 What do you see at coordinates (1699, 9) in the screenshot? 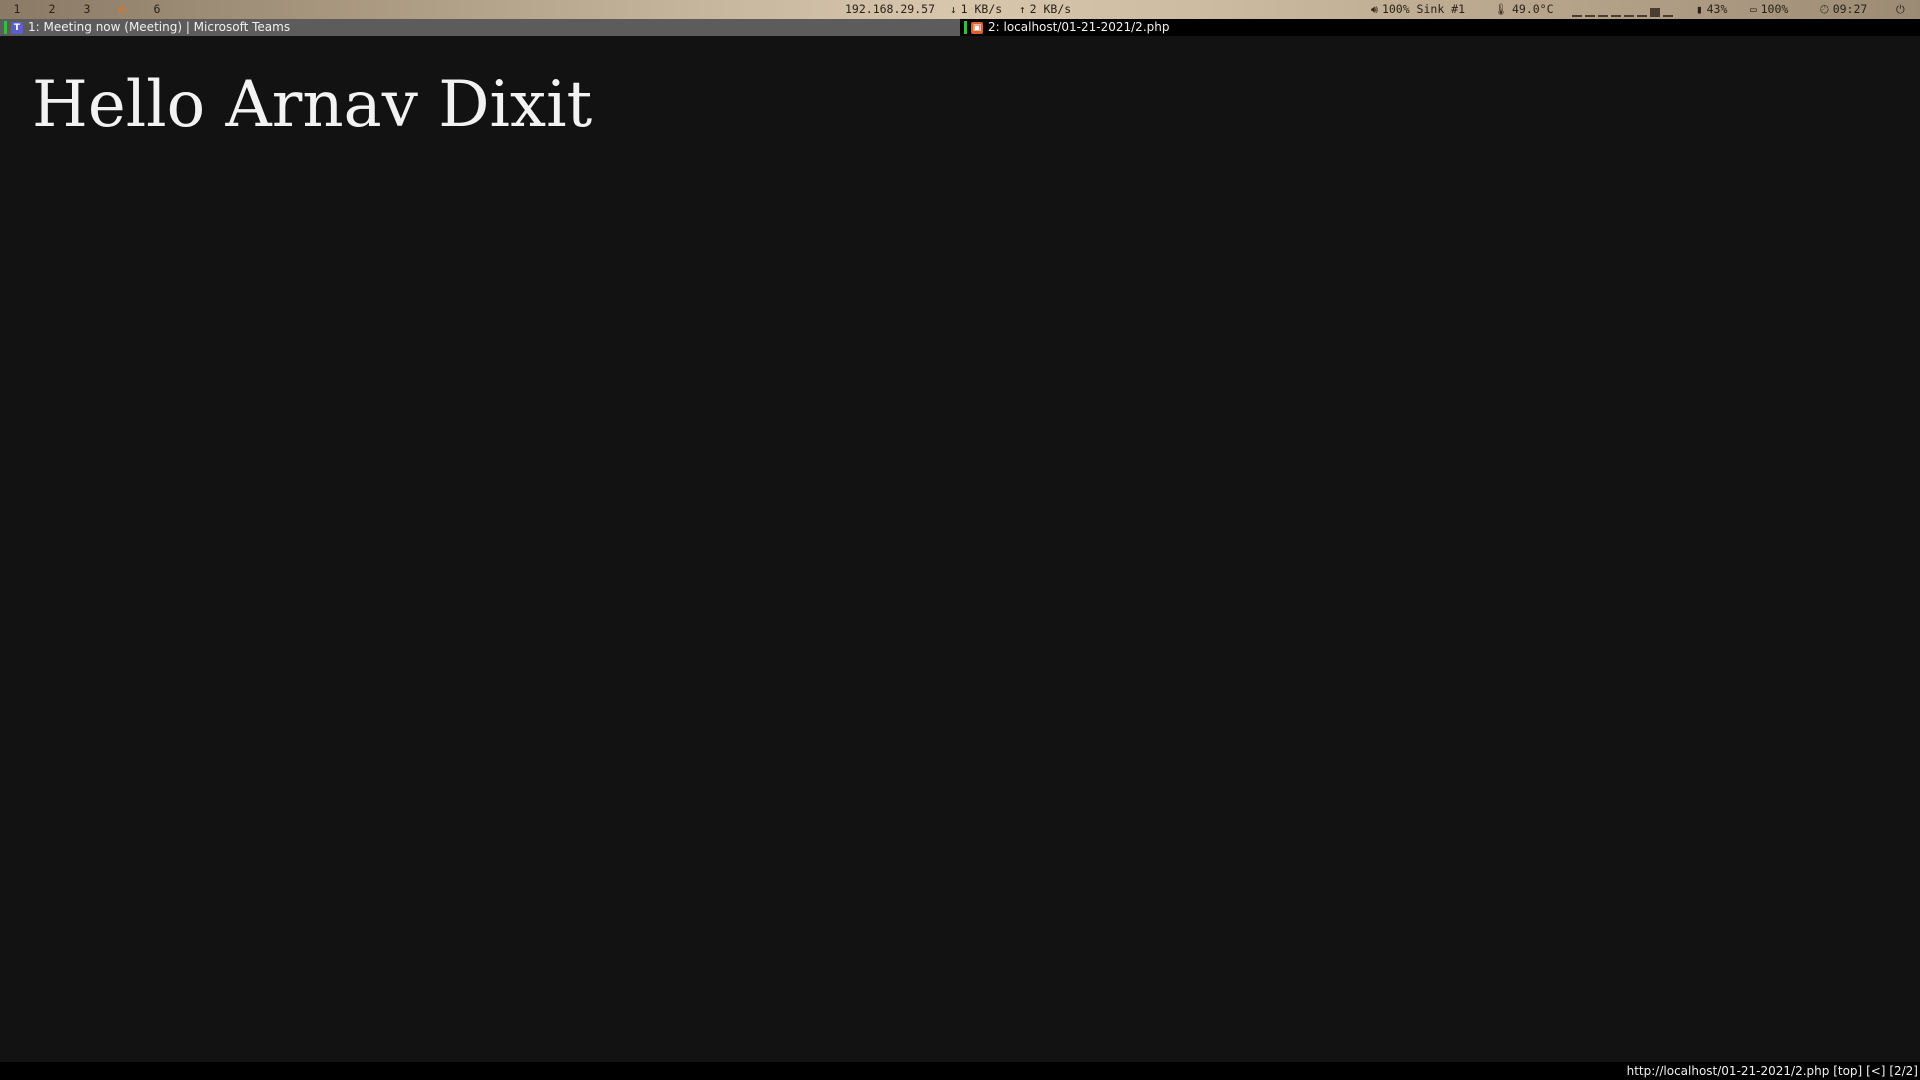
I see `memory-icon: ▮` at bounding box center [1699, 9].